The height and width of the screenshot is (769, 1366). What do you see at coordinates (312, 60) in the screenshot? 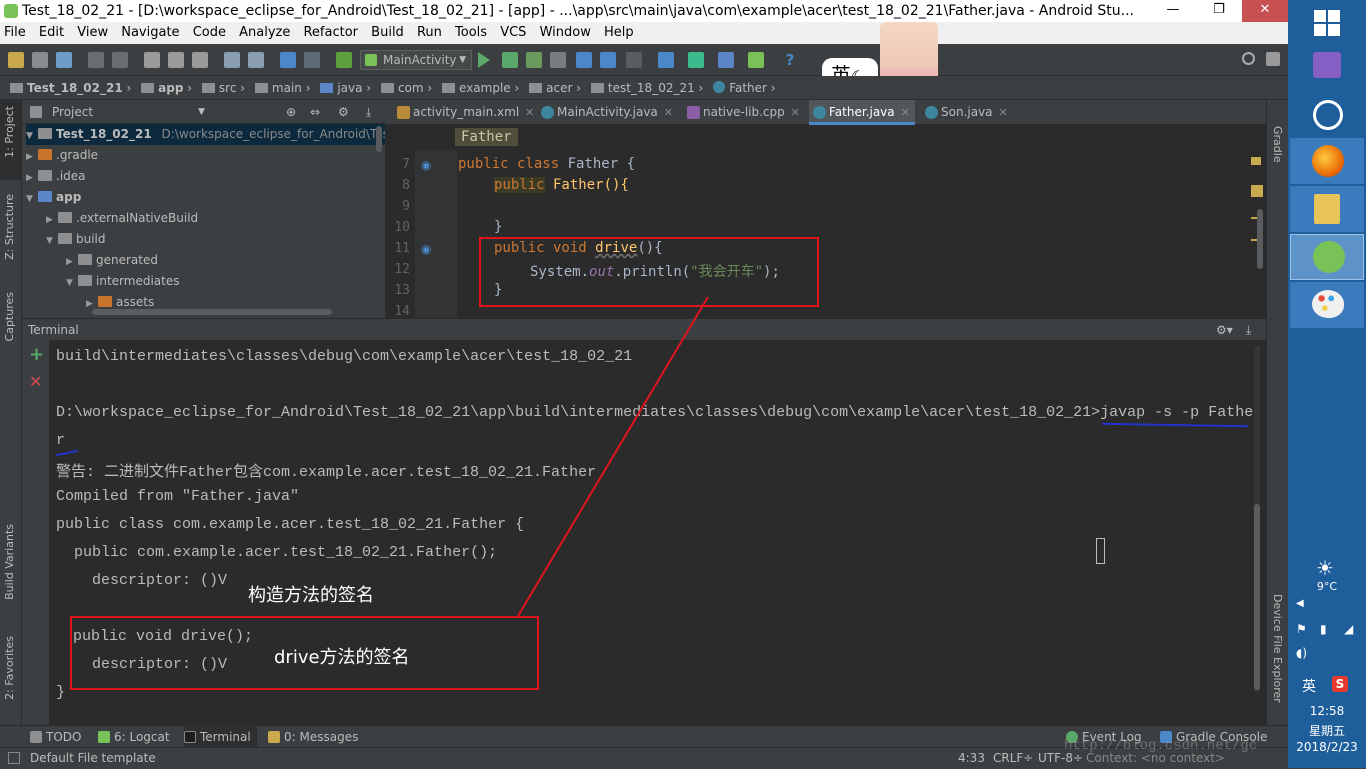
I see `forward-icon` at bounding box center [312, 60].